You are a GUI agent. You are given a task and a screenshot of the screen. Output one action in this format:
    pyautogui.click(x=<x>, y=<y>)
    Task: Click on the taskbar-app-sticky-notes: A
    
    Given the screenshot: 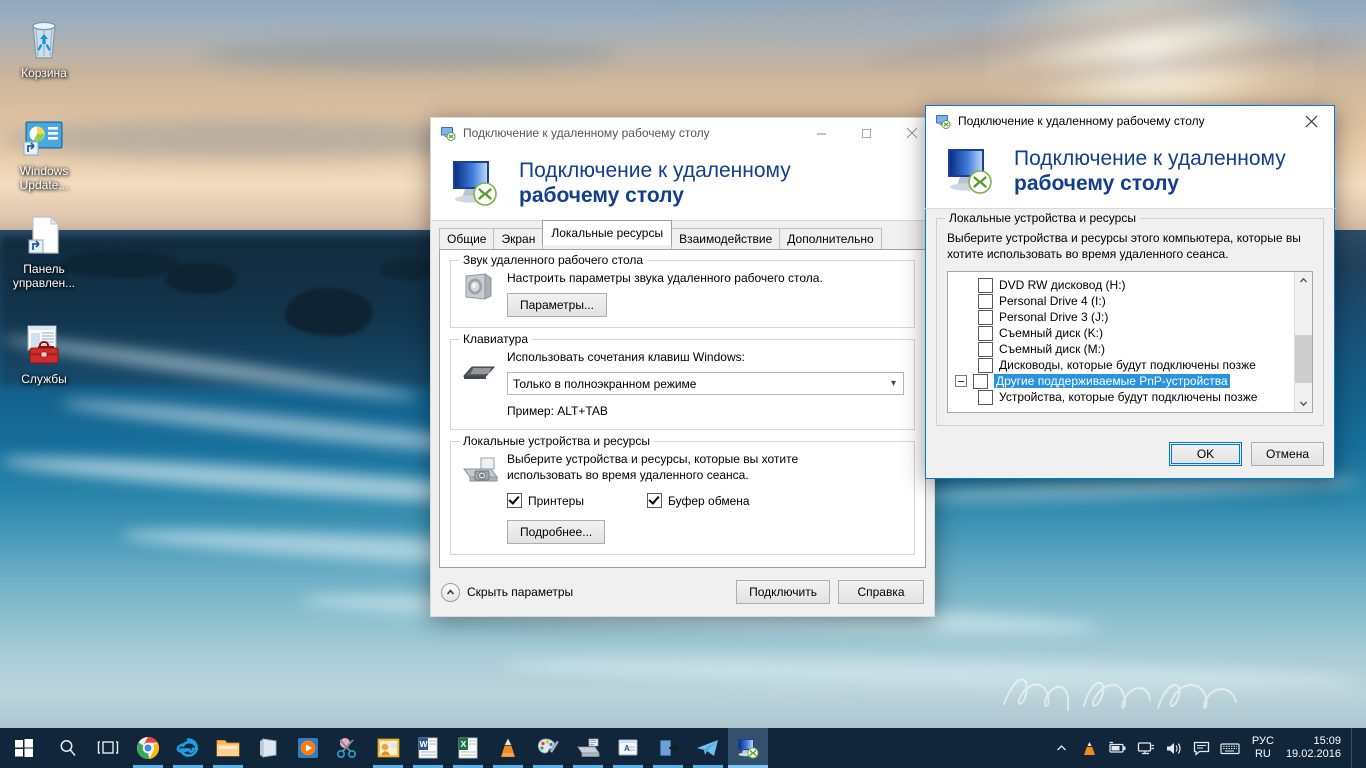 What is the action you would take?
    pyautogui.click(x=628, y=748)
    